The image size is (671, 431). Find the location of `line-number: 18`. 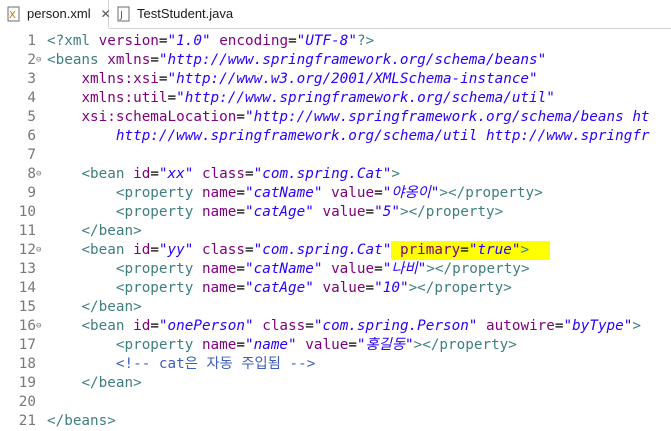

line-number: 18 is located at coordinates (27, 364).